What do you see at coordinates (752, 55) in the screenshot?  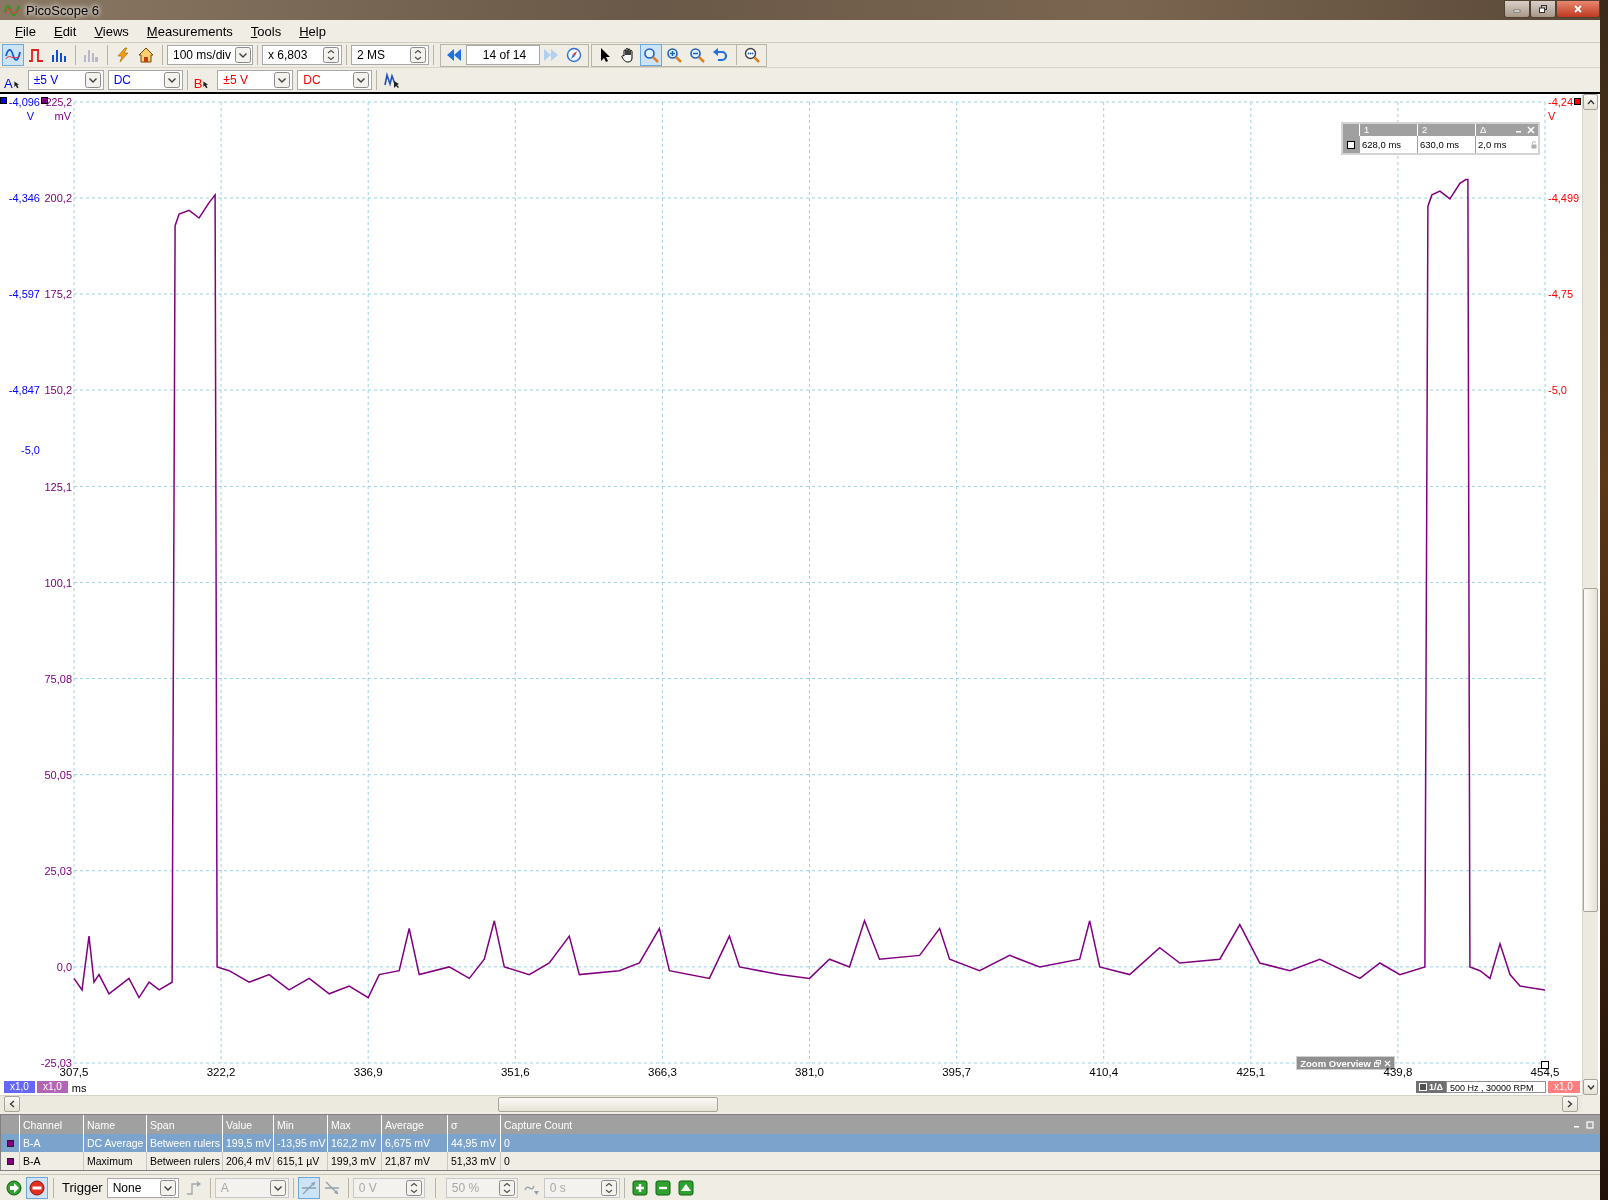 I see `magnifier-icon` at bounding box center [752, 55].